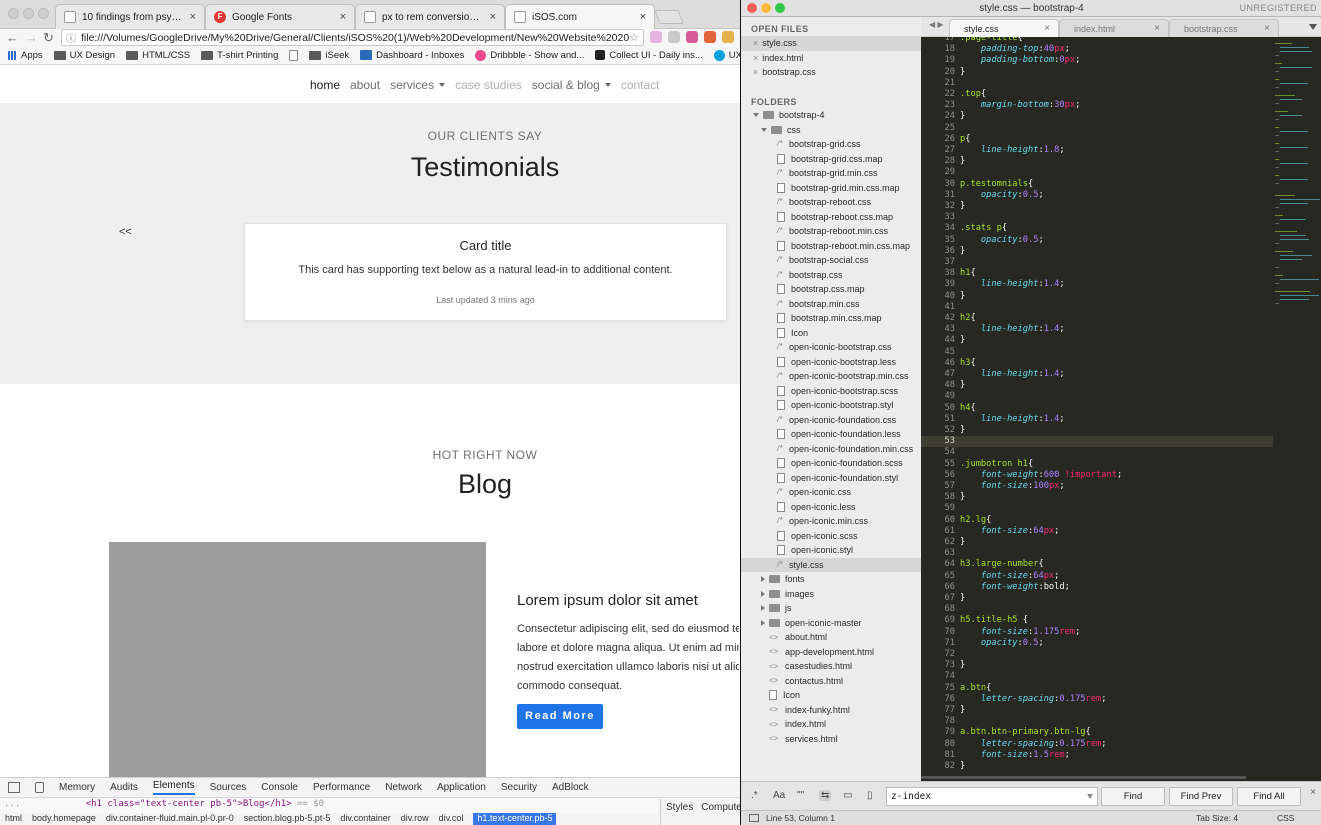 The width and height of the screenshot is (1321, 825). I want to click on sidebar-file: open-iconic-bootstrap.less, so click(831, 362).